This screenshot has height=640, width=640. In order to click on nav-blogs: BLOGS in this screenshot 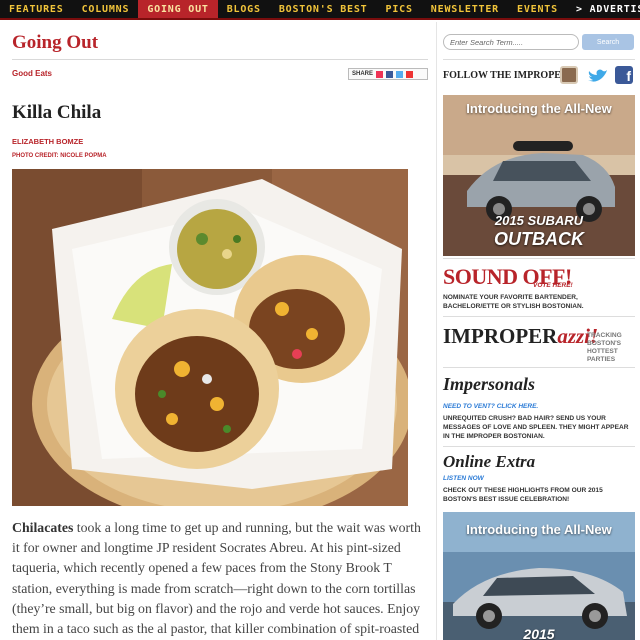, I will do `click(244, 9)`.